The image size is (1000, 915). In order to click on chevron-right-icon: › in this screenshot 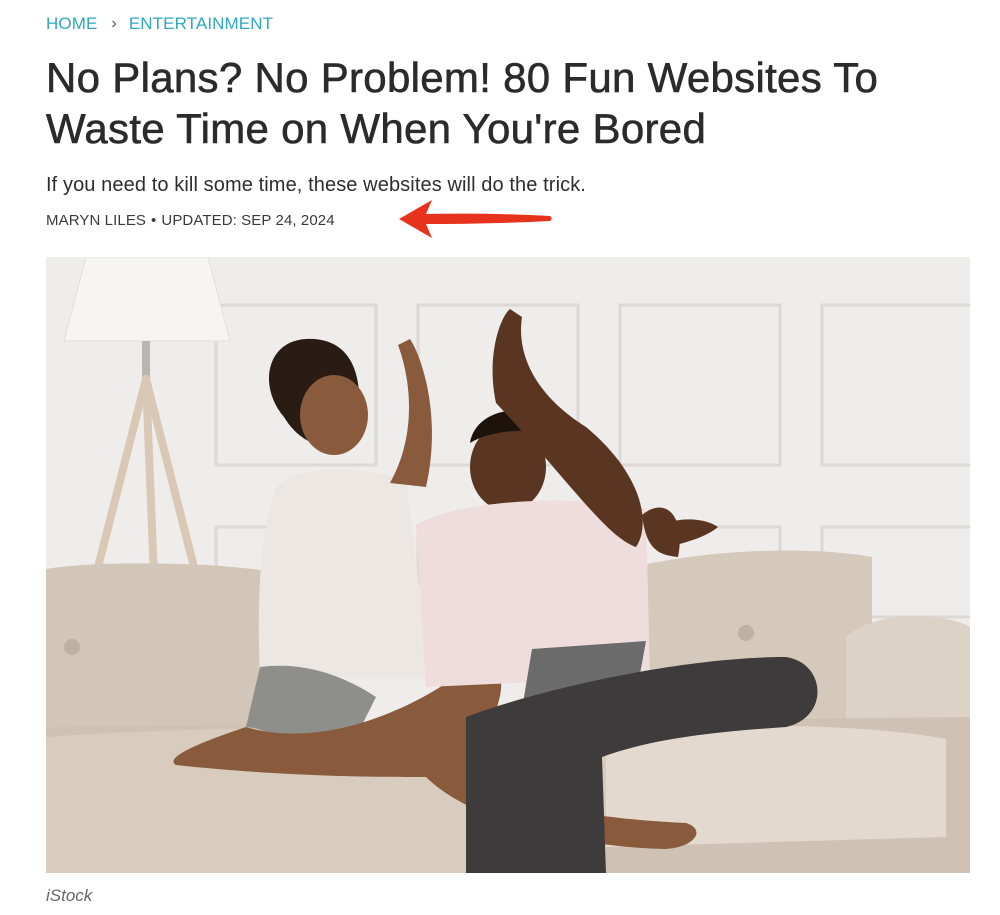, I will do `click(114, 23)`.